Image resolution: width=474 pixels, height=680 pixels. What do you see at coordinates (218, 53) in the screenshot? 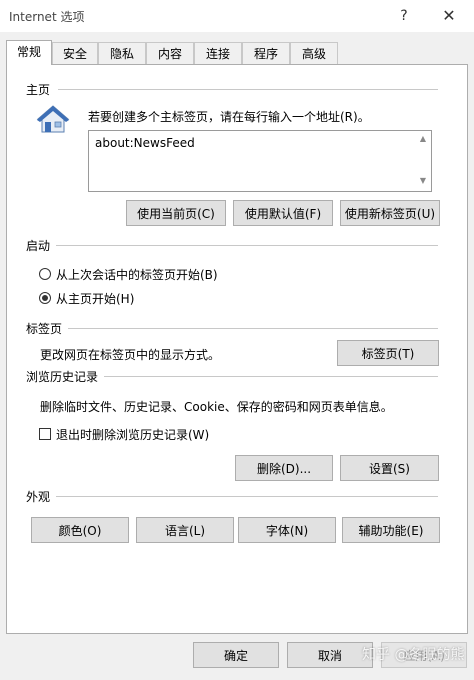
I see `tab-connections: 连接` at bounding box center [218, 53].